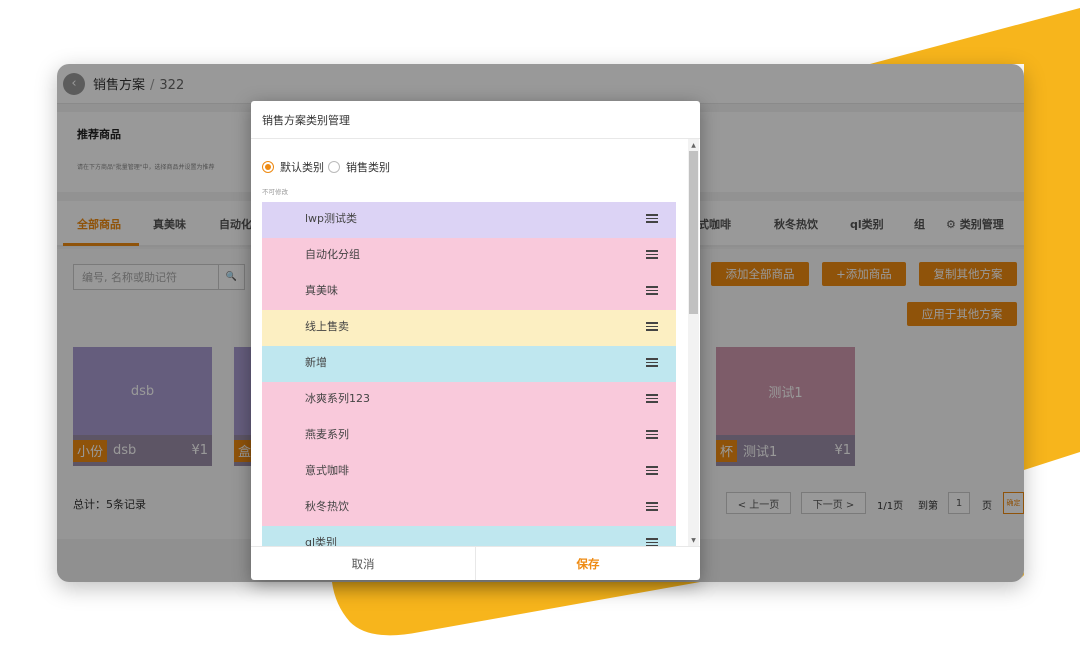 This screenshot has height=647, width=1080. Describe the element at coordinates (693, 342) in the screenshot. I see `scrollbar: ▲ ▼` at that location.